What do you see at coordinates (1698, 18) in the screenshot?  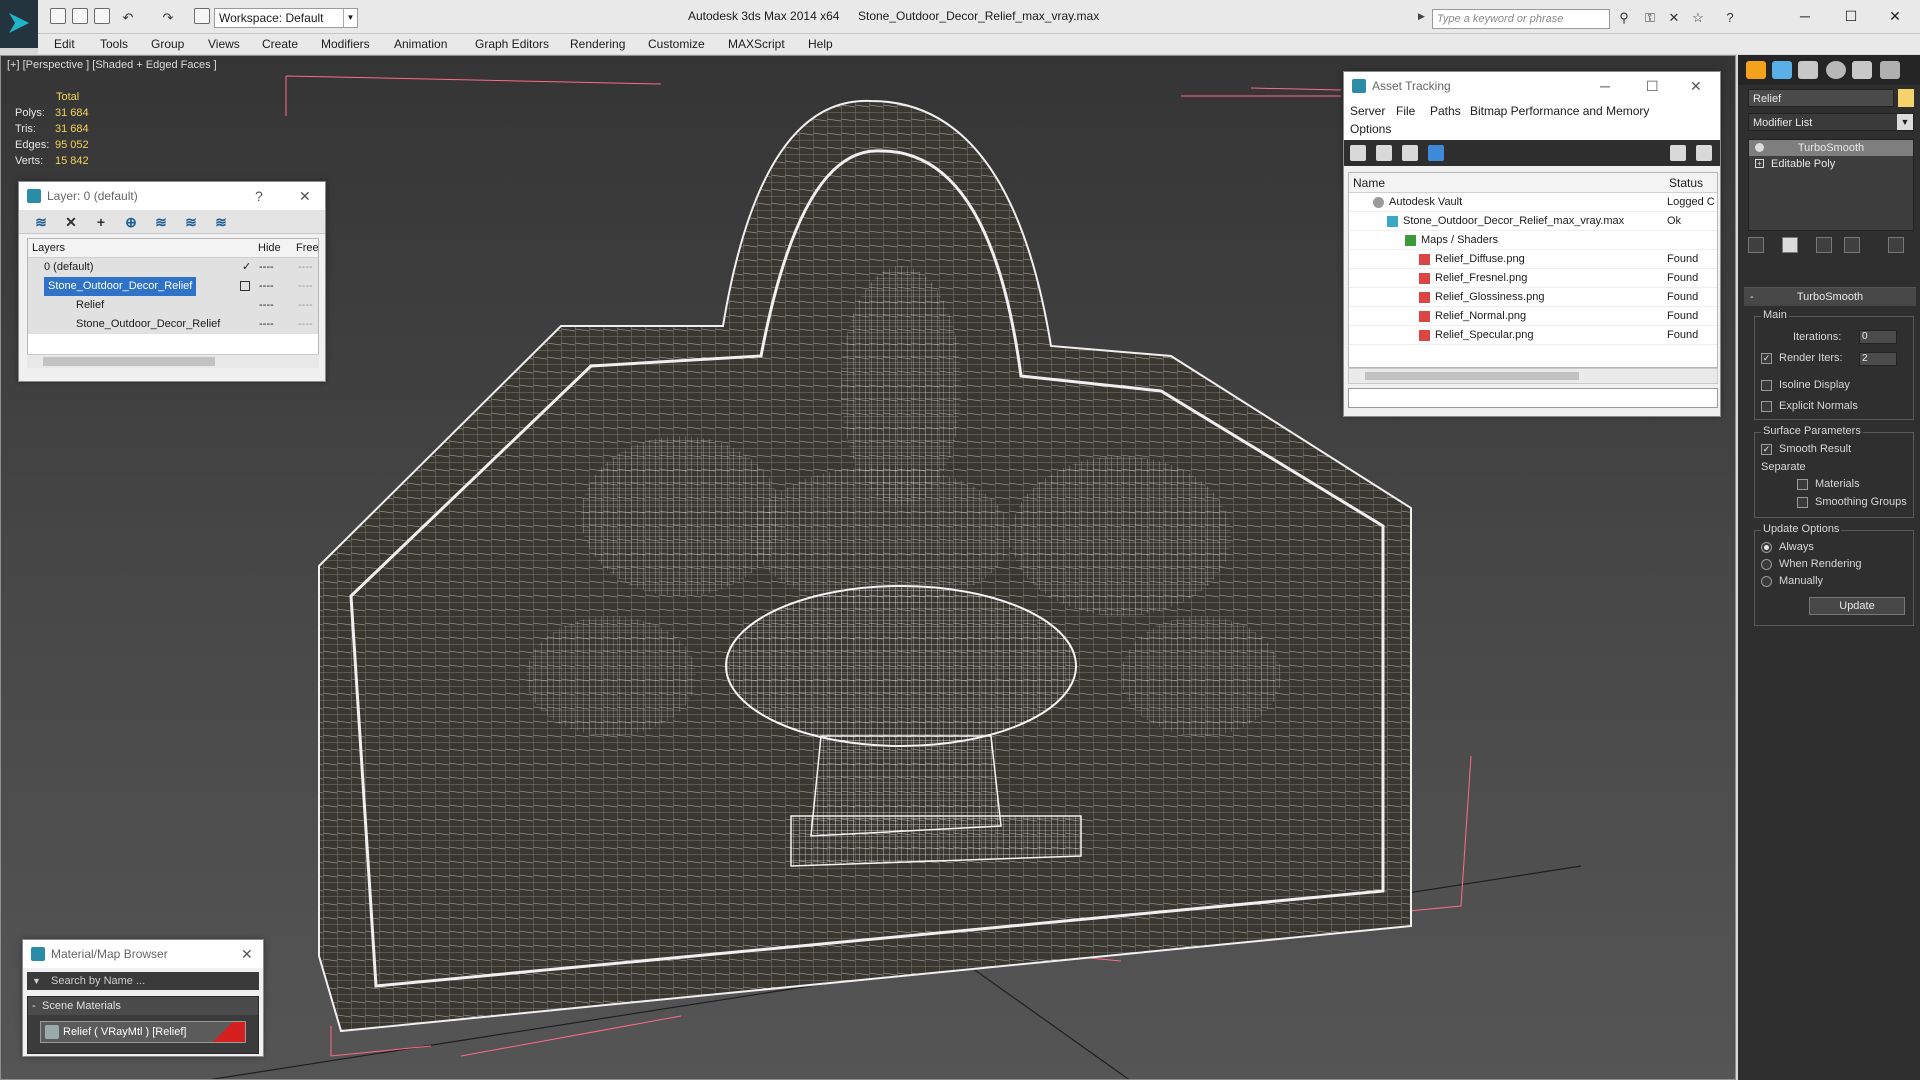 I see `favorites-star-icon: ☆` at bounding box center [1698, 18].